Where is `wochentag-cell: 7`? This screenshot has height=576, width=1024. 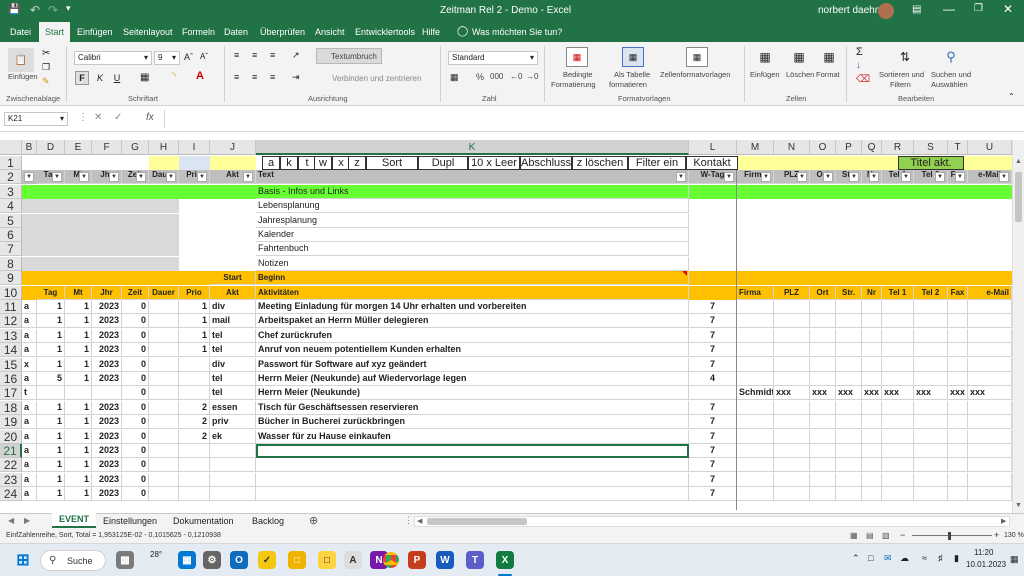
wochentag-cell: 7 is located at coordinates (713, 465).